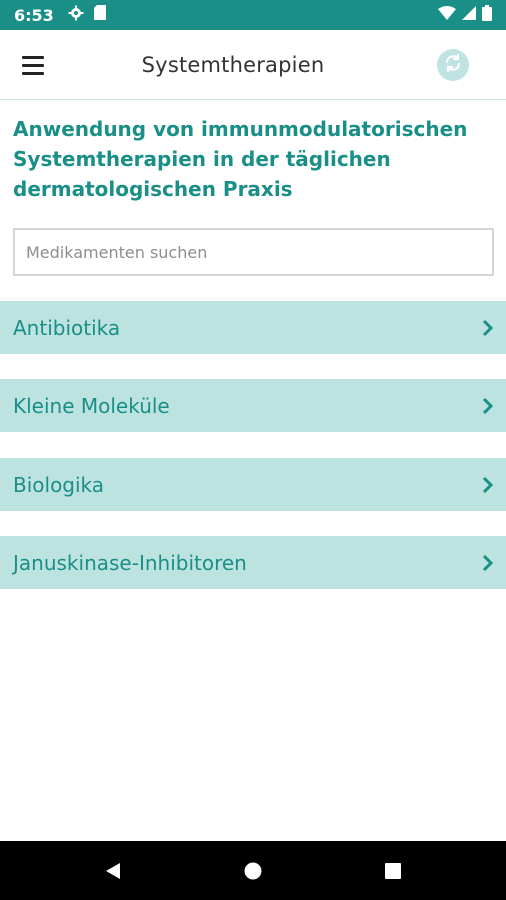 Image resolution: width=506 pixels, height=900 pixels. I want to click on wifi-icon, so click(447, 15).